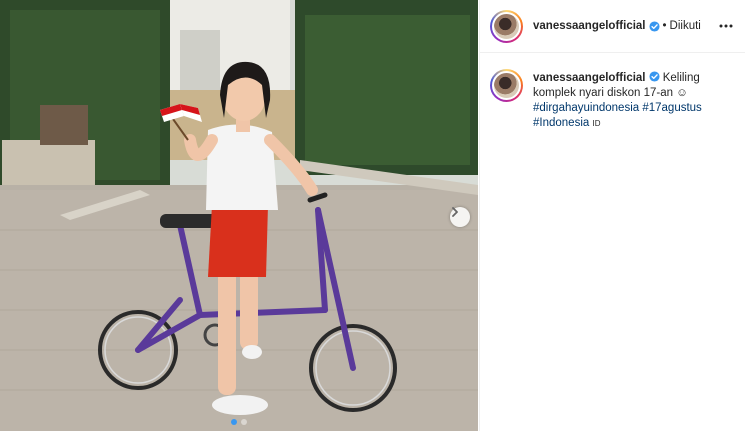  I want to click on more-options-icon, so click(726, 26).